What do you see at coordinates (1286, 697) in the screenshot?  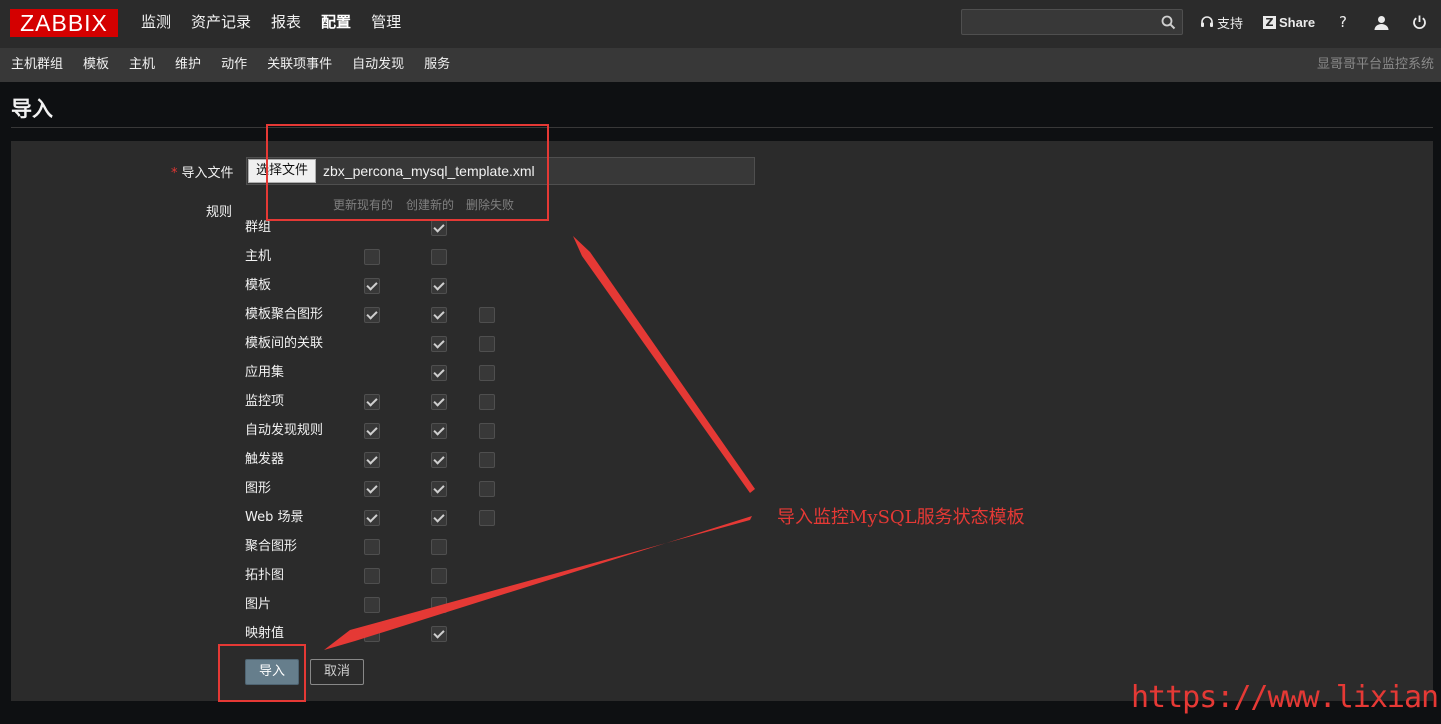 I see `watermark-url: https://www.lixian.fun` at bounding box center [1286, 697].